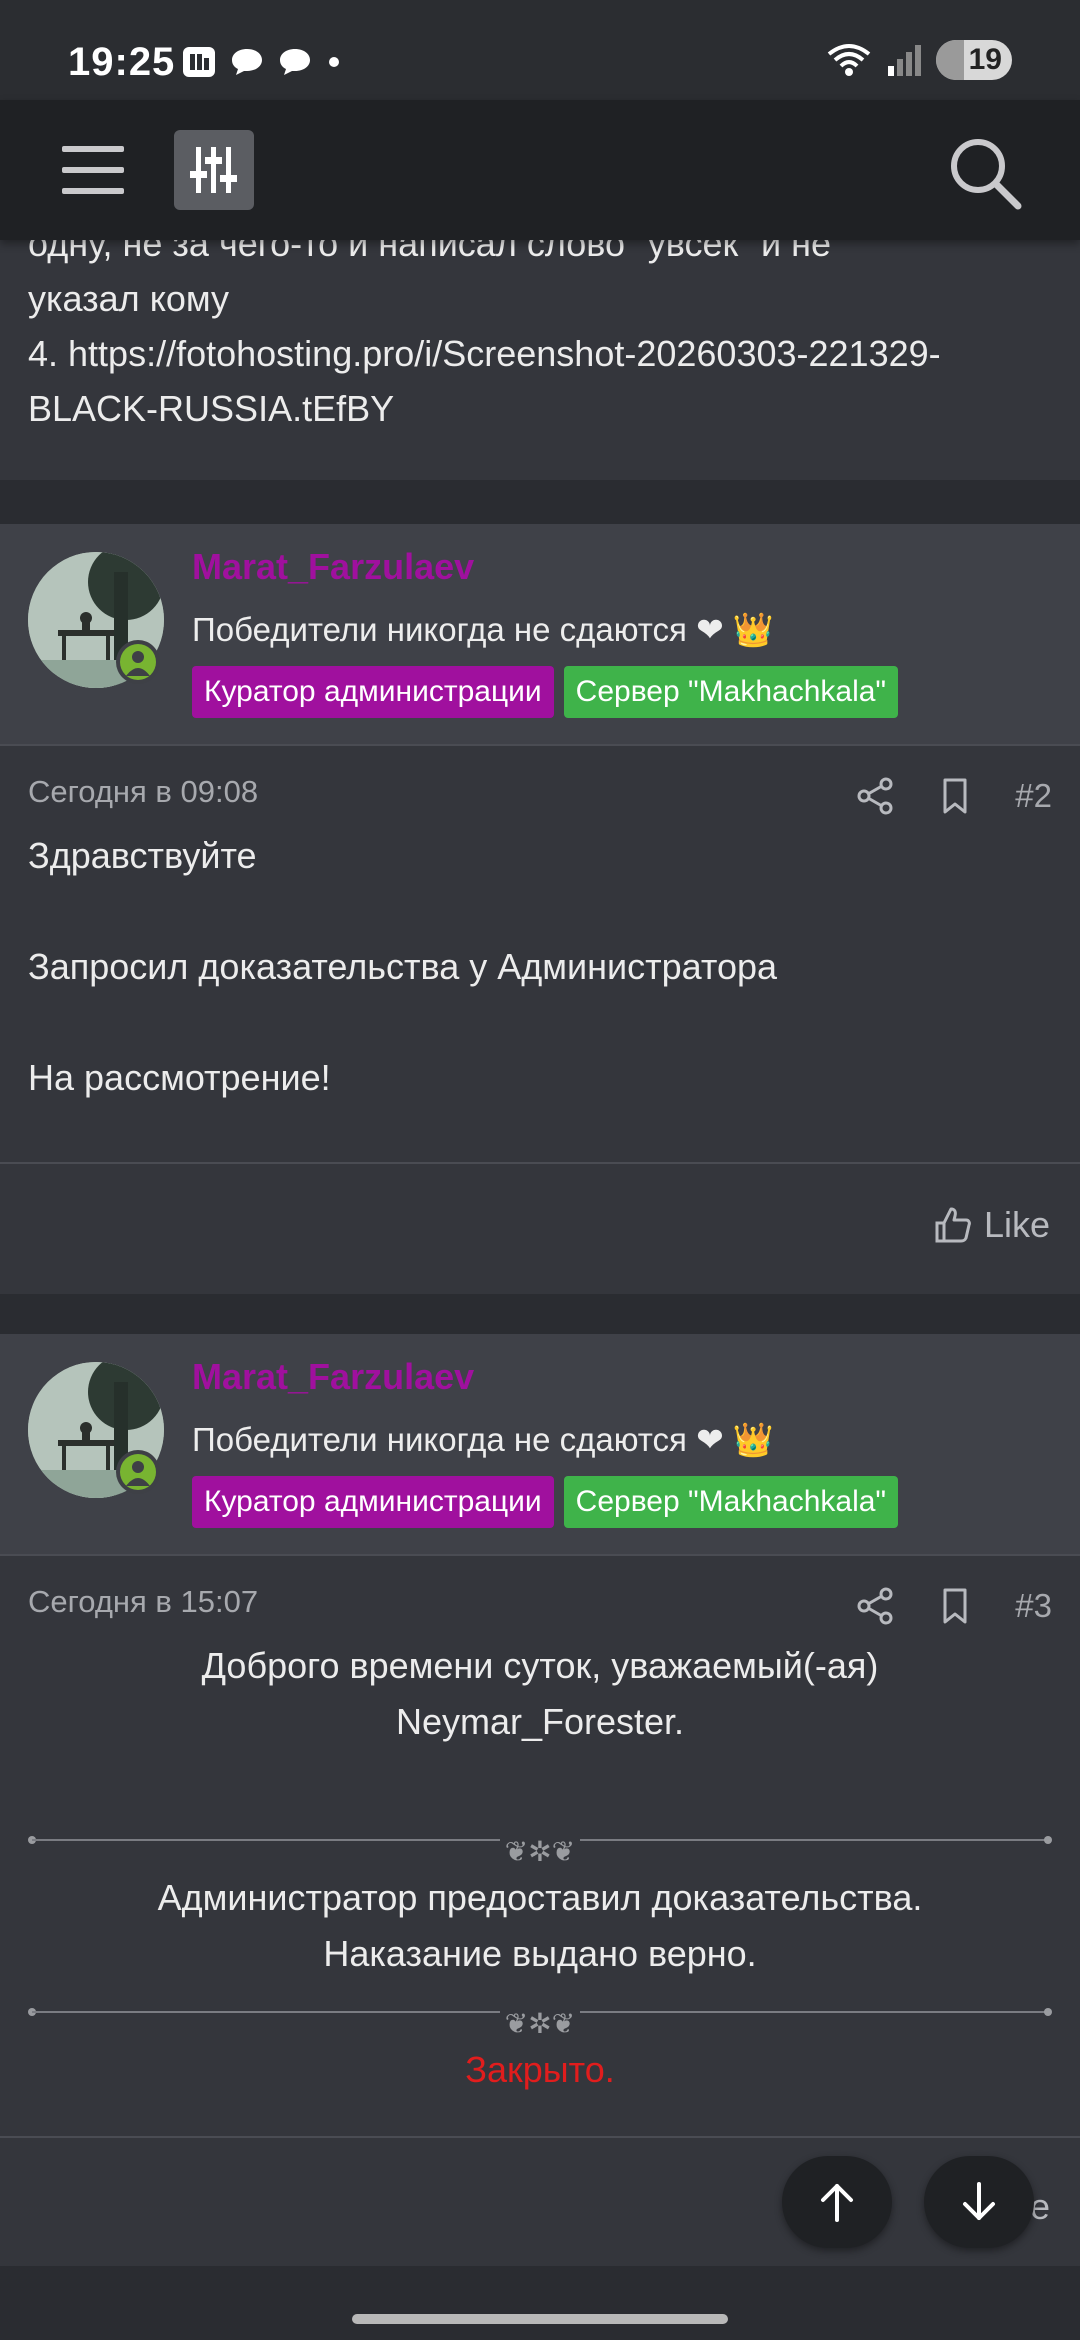 This screenshot has height=2340, width=1080. Describe the element at coordinates (143, 792) in the screenshot. I see `post-date: Сегодня в 09:08` at that location.